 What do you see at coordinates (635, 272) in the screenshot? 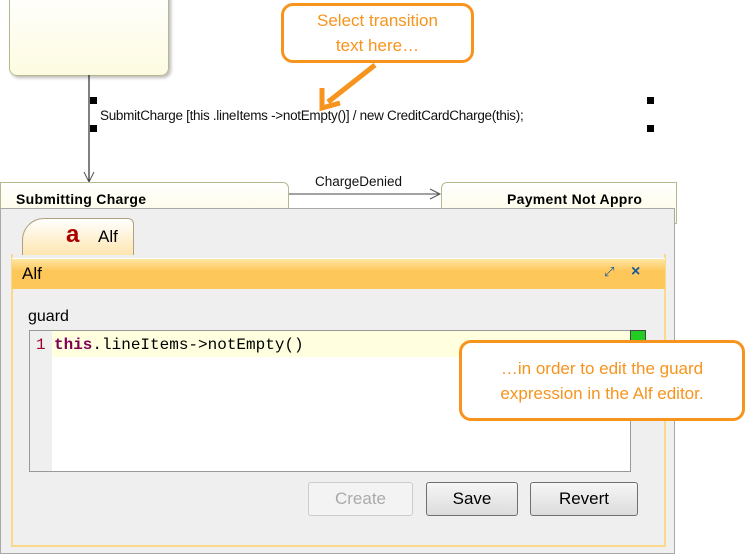
I see `close-icon: ×` at bounding box center [635, 272].